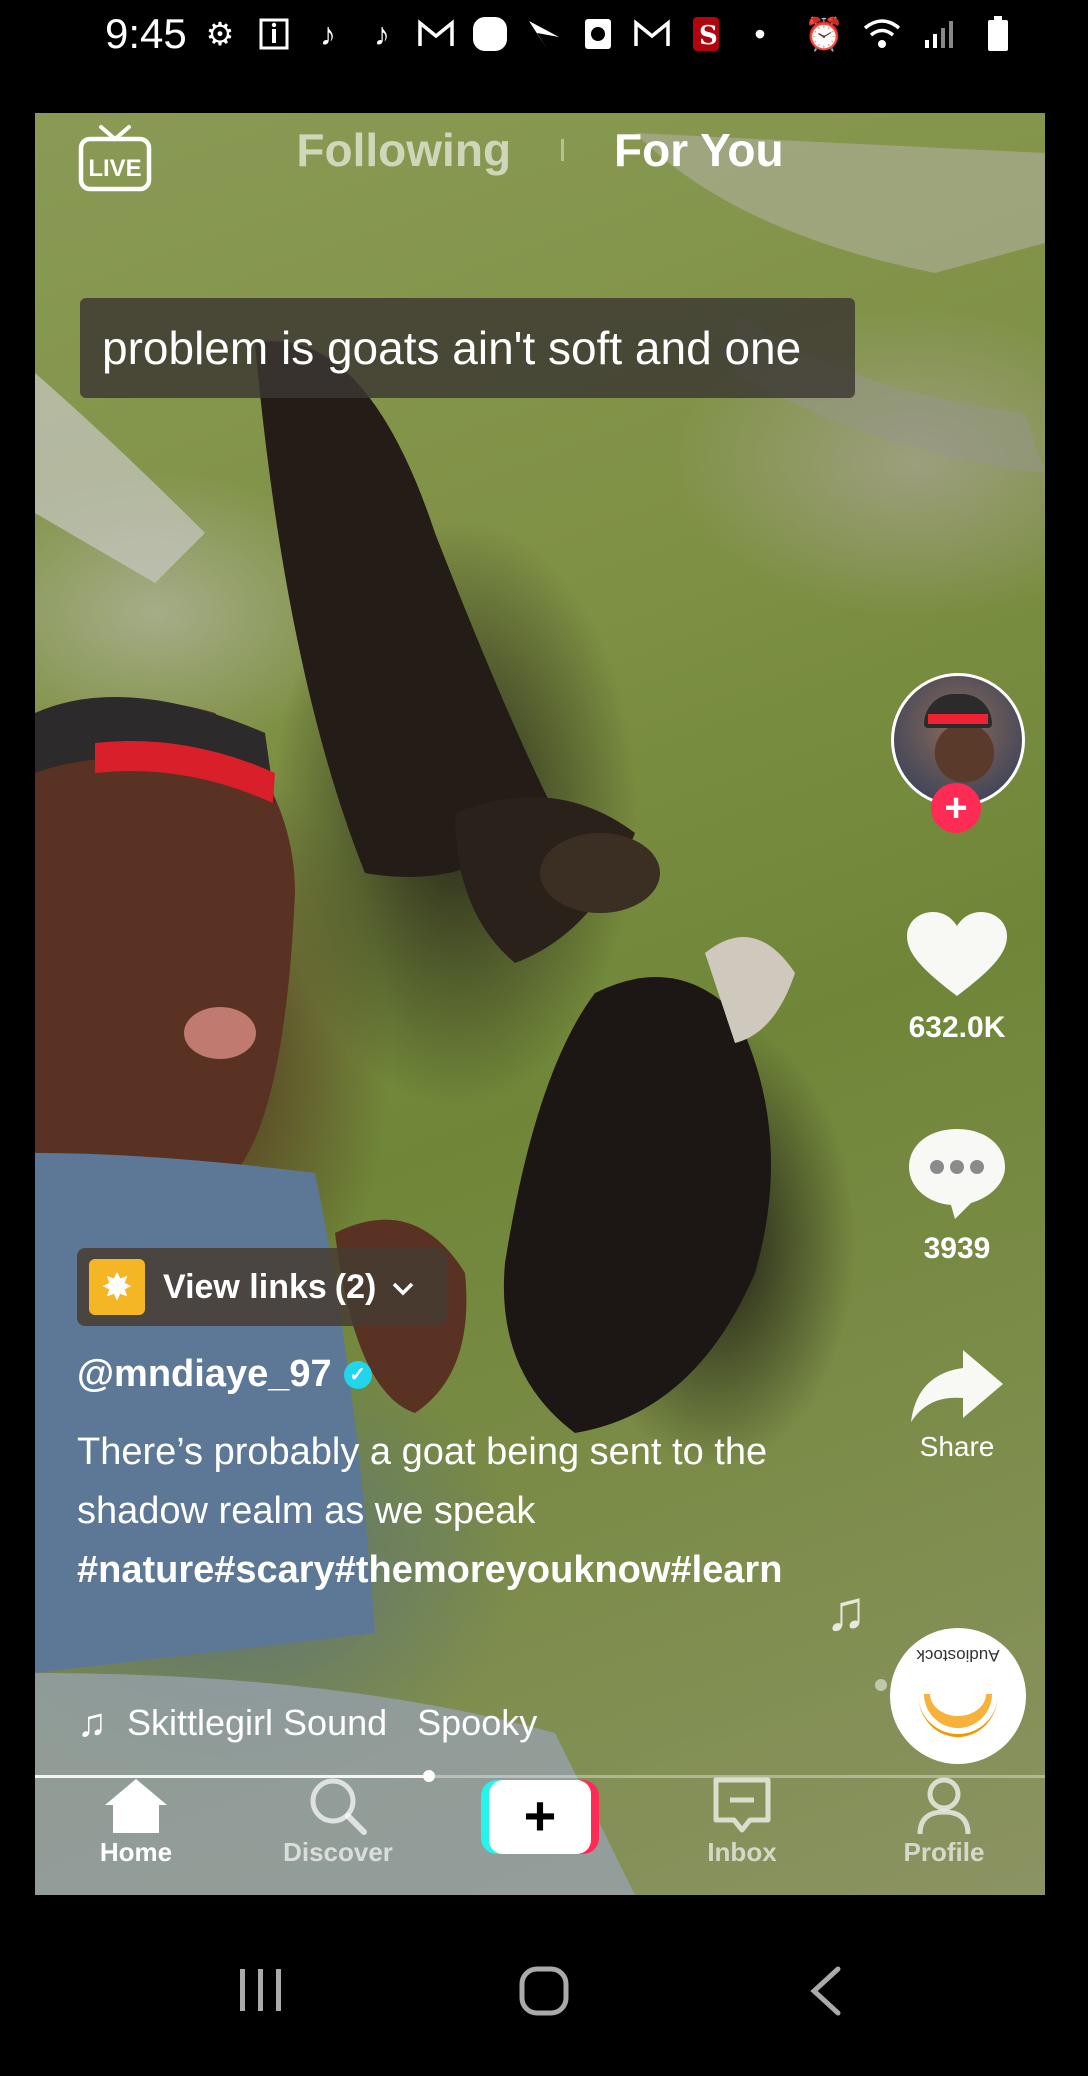  Describe the element at coordinates (824, 34) in the screenshot. I see `alarm-icon: ⏰` at that location.